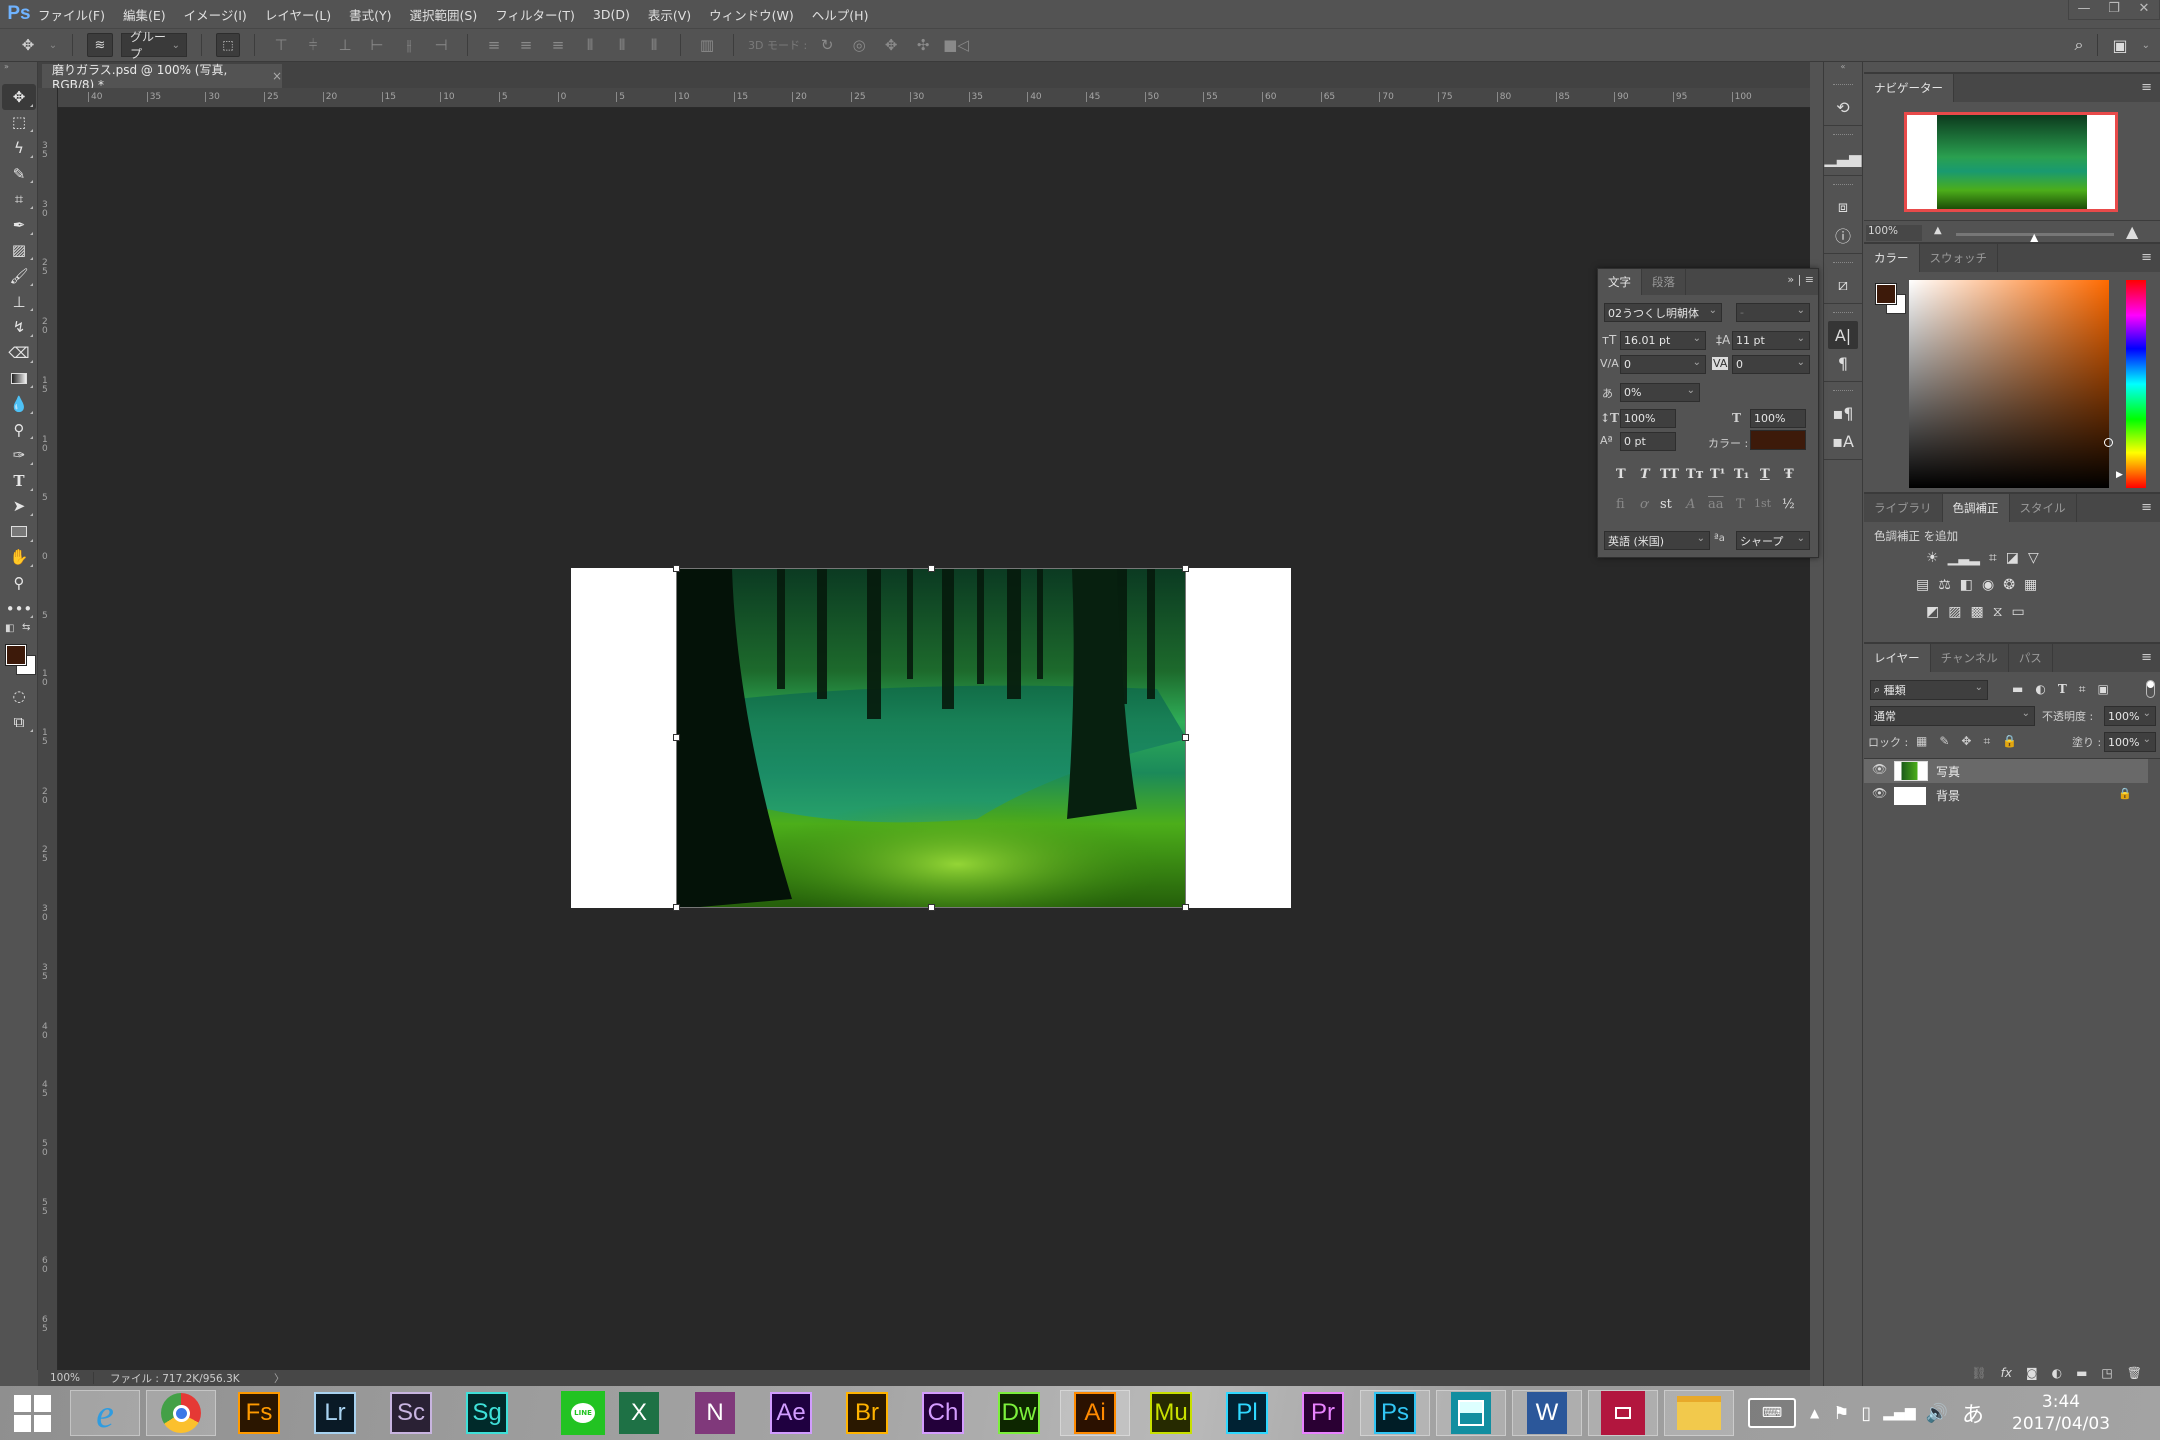  I want to click on tab-libraries: ライブラリ, so click(1903, 508).